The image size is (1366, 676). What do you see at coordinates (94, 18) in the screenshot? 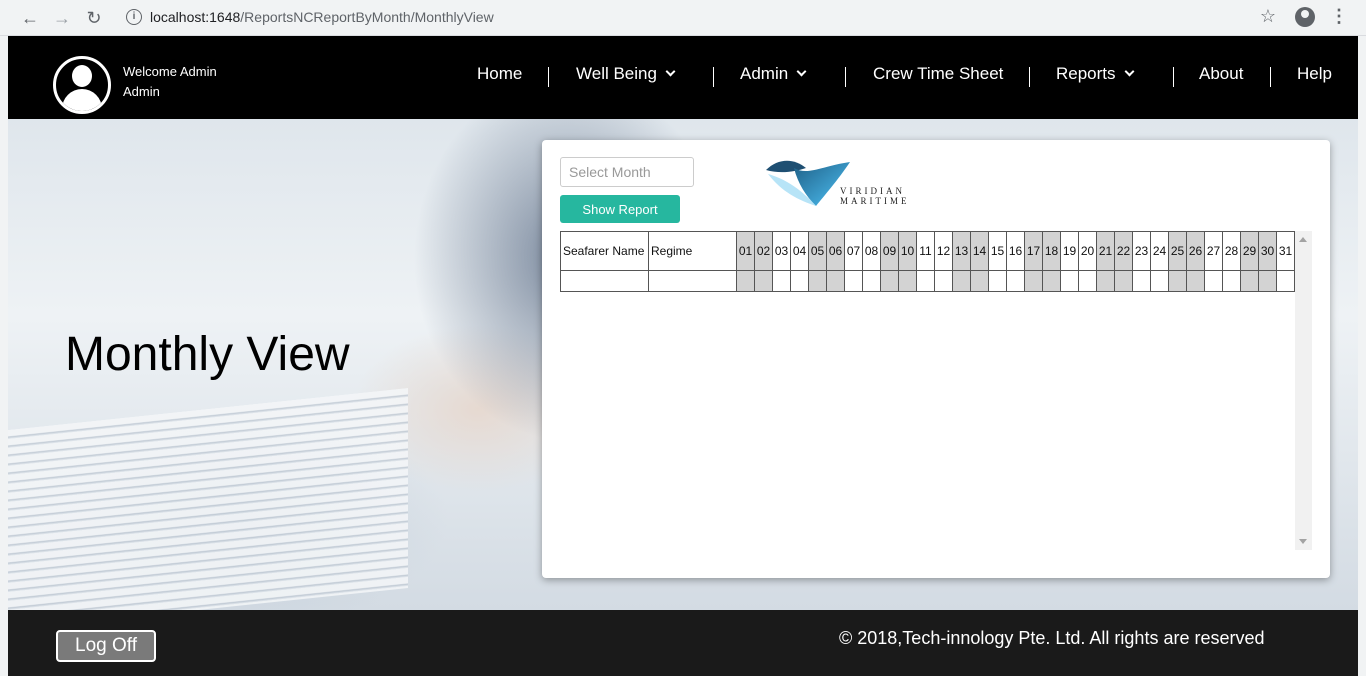
I see `reload-icon: ↻` at bounding box center [94, 18].